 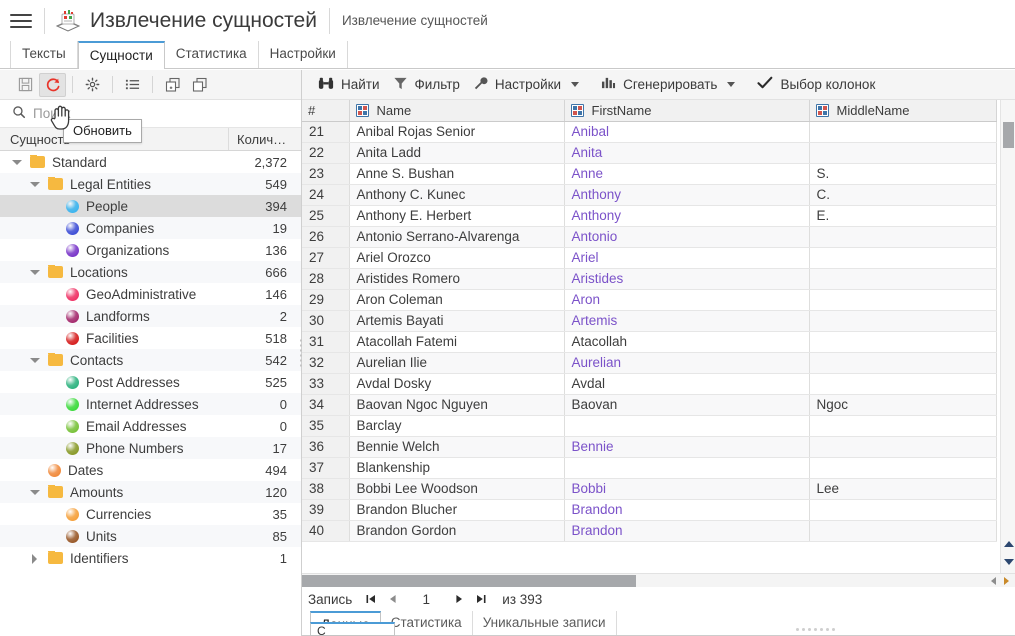 I want to click on firstname-link: Artemis, so click(x=595, y=320).